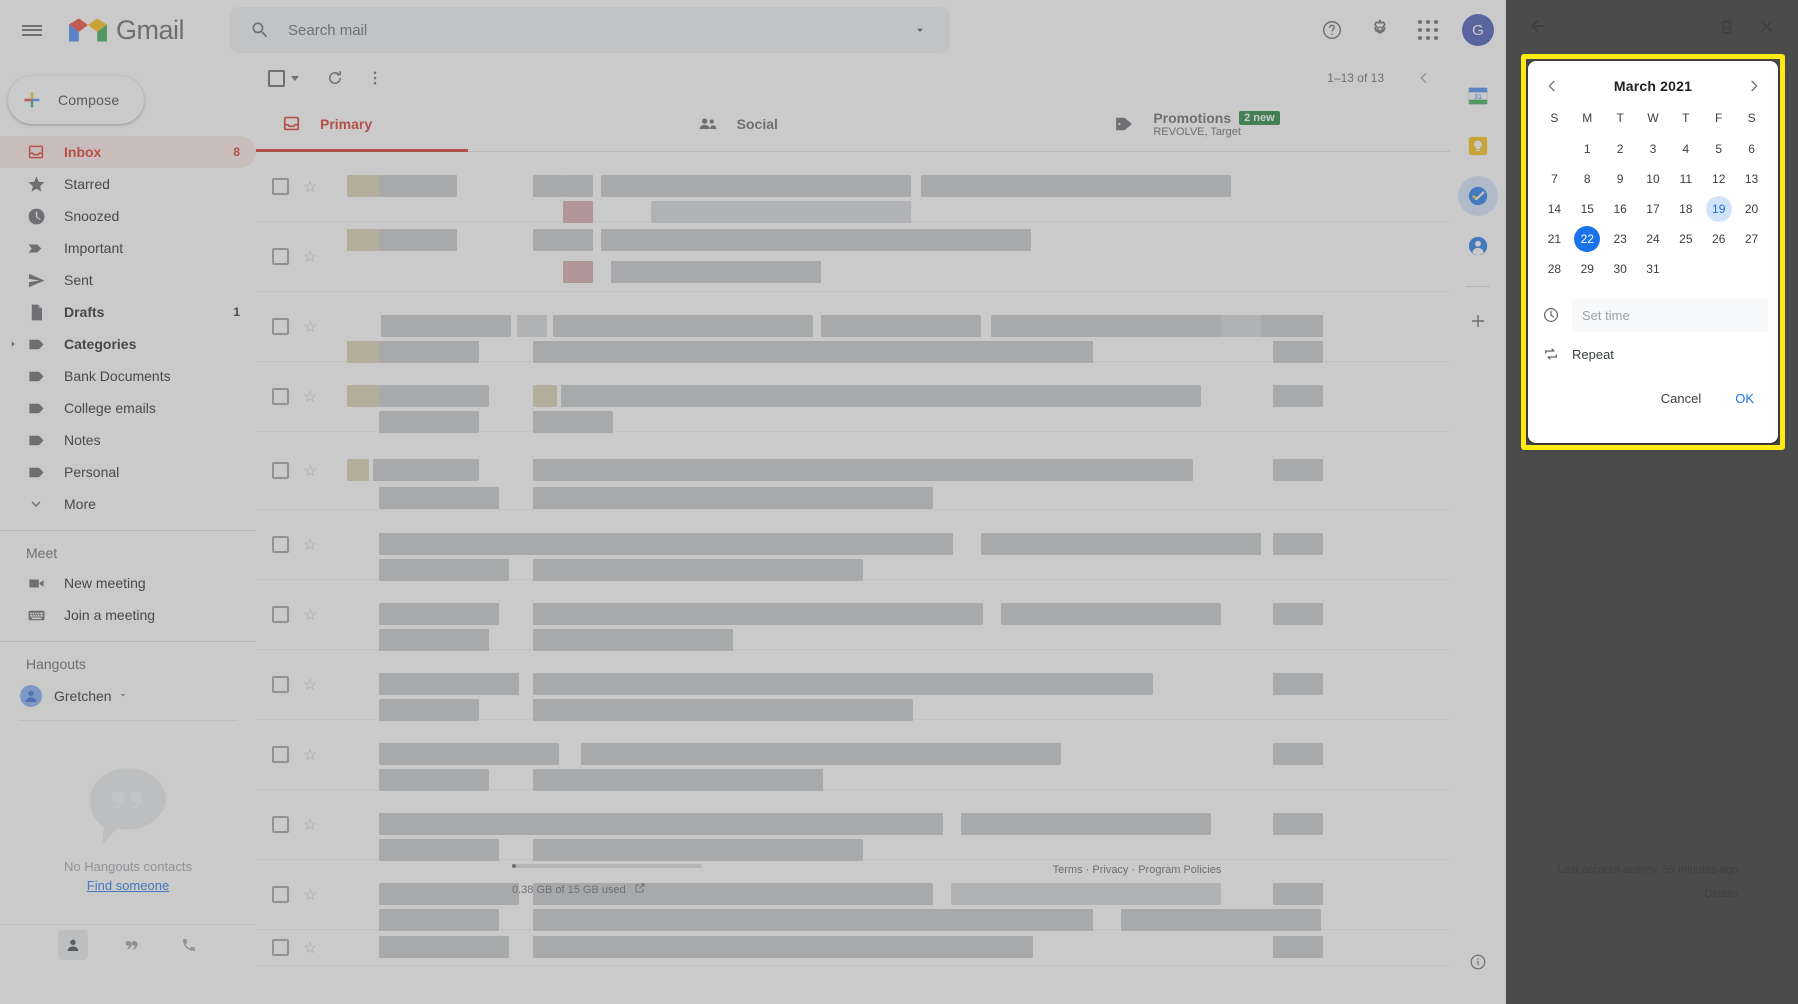 The width and height of the screenshot is (1798, 1004). Describe the element at coordinates (1478, 146) in the screenshot. I see `google-keep-icon` at that location.